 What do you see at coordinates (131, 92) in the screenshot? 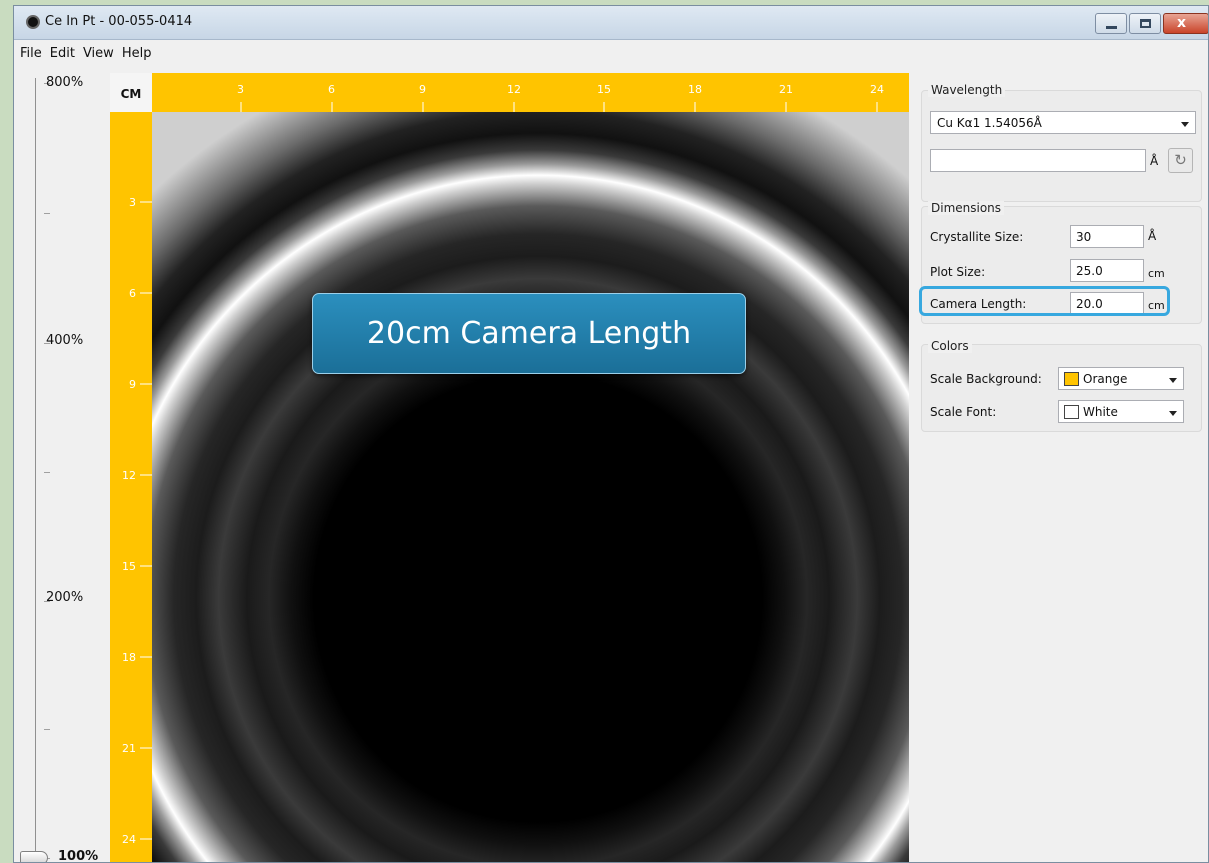
I see `ruler-unit: CM` at bounding box center [131, 92].